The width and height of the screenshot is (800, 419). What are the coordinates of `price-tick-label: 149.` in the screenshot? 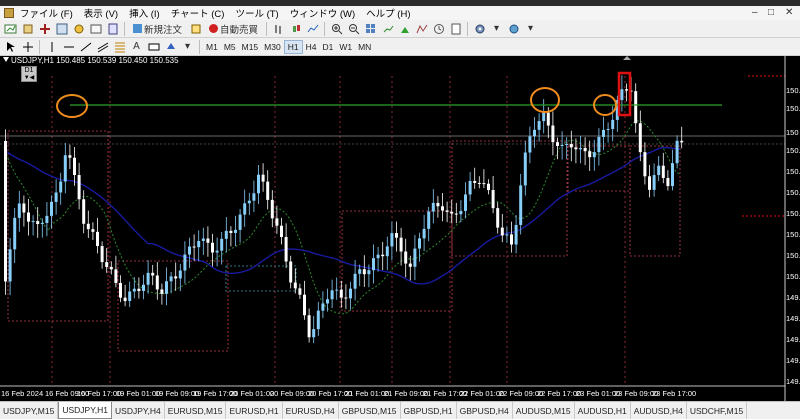 It's located at (793, 339).